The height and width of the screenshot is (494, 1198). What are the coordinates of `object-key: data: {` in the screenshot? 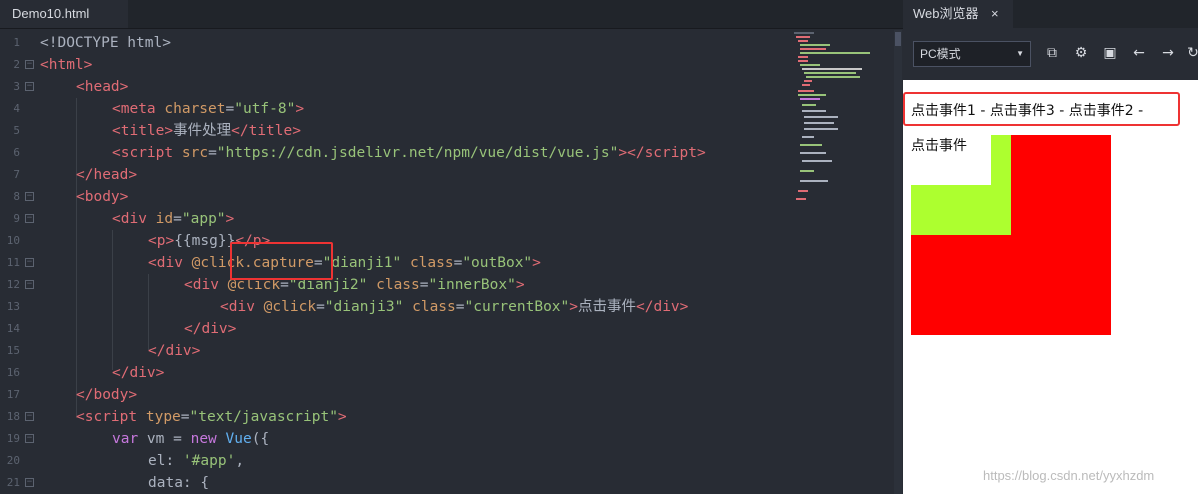 It's located at (179, 483).